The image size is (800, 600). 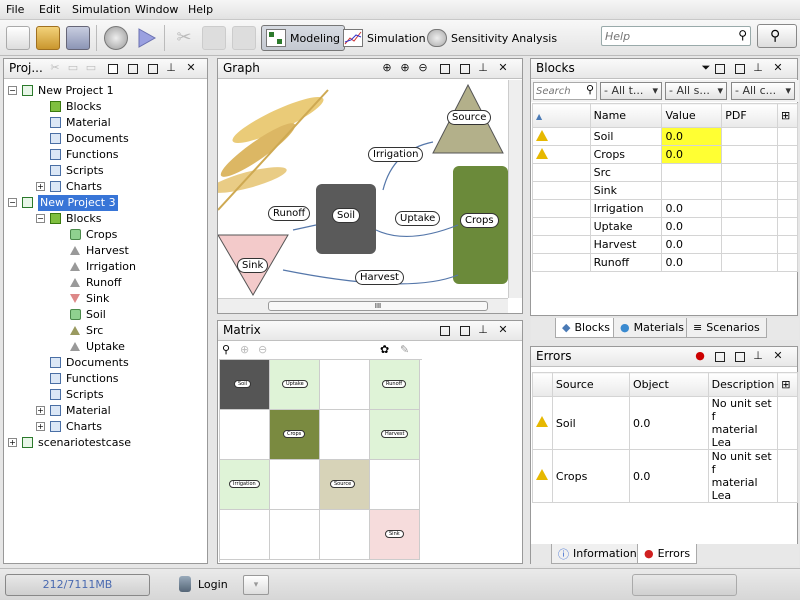 I want to click on tree-item: Scripts, so click(x=105, y=395).